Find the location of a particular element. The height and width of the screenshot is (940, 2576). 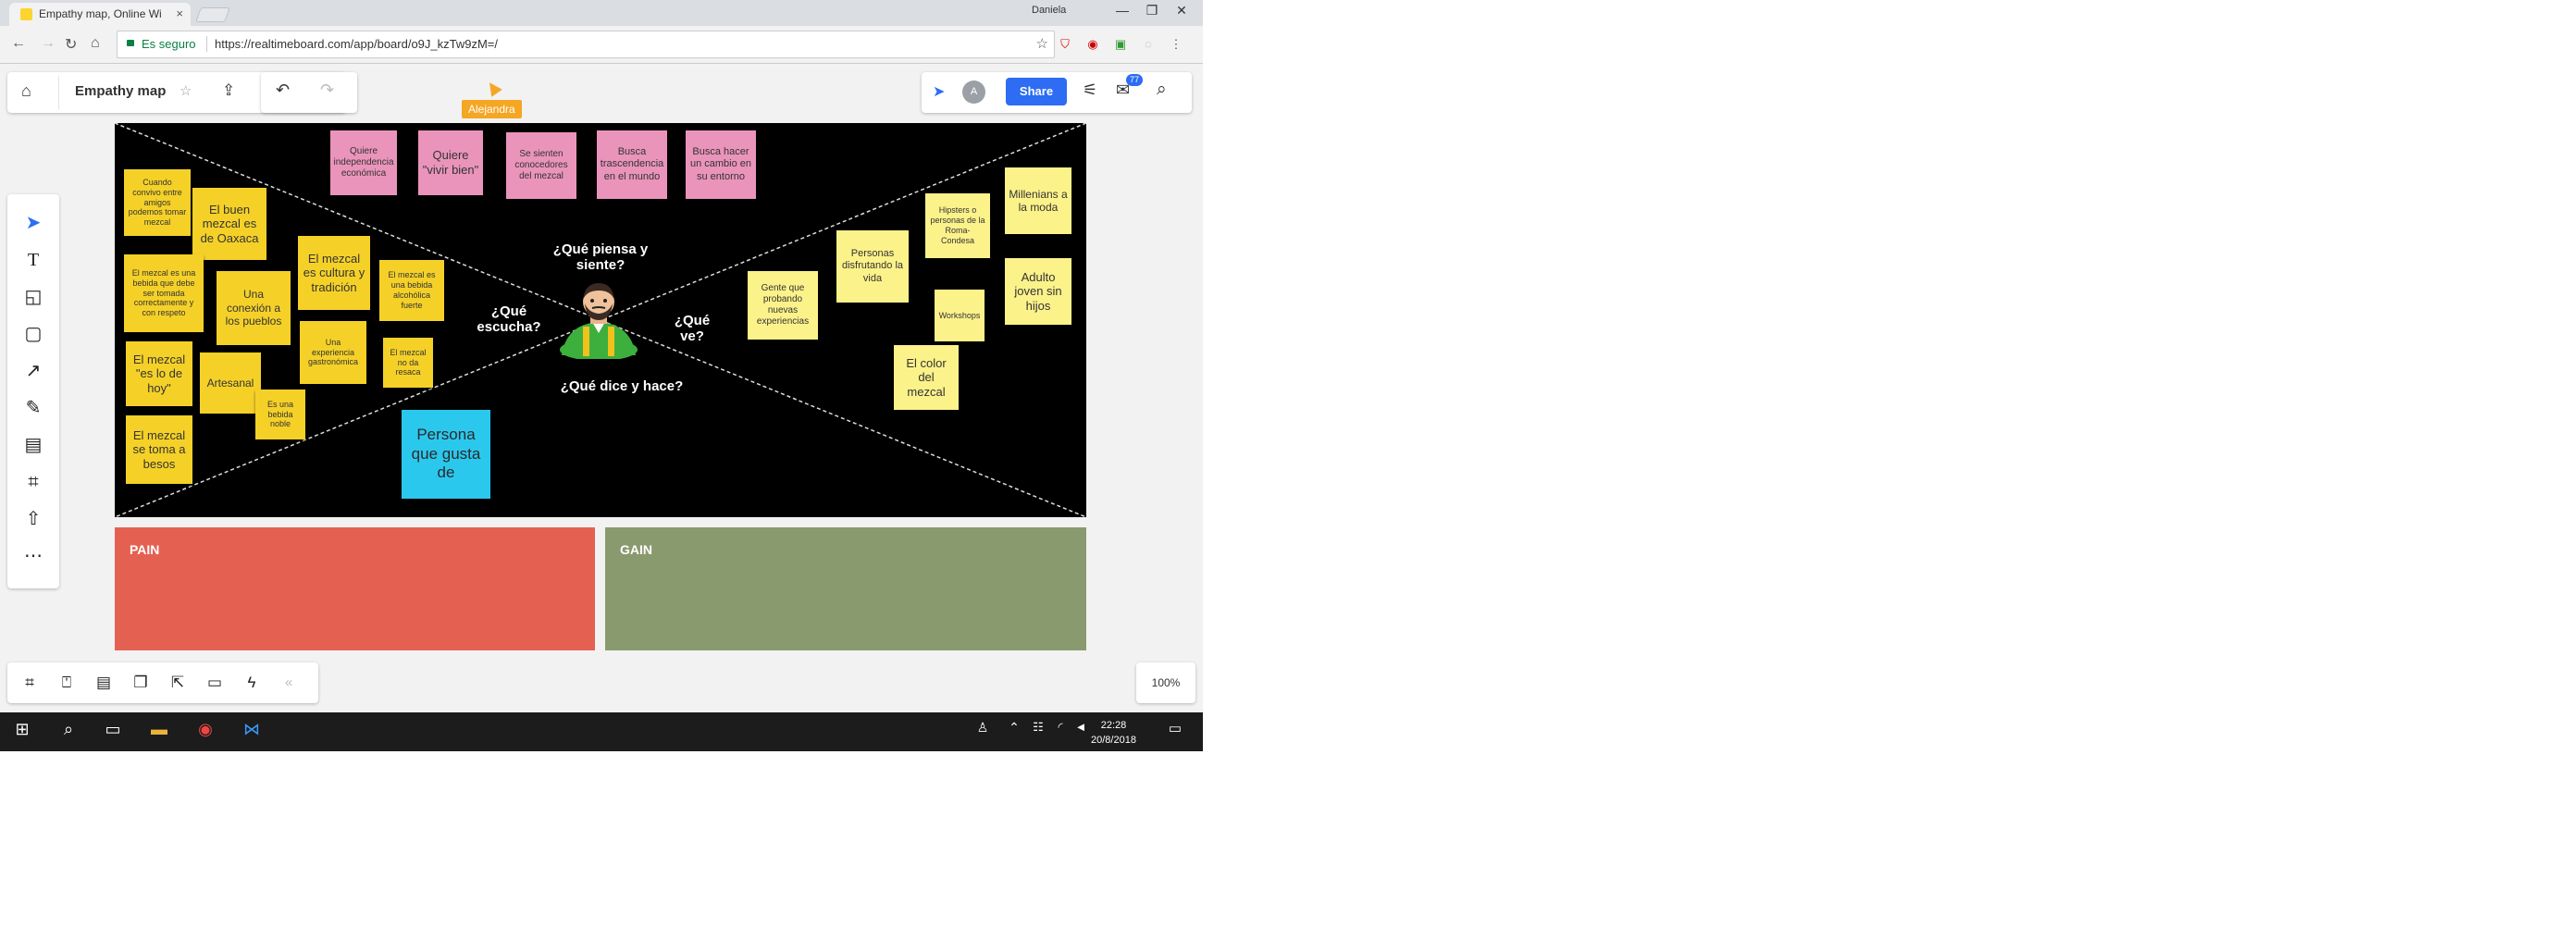

extension-shield-icon: ⛉ is located at coordinates (1065, 44).